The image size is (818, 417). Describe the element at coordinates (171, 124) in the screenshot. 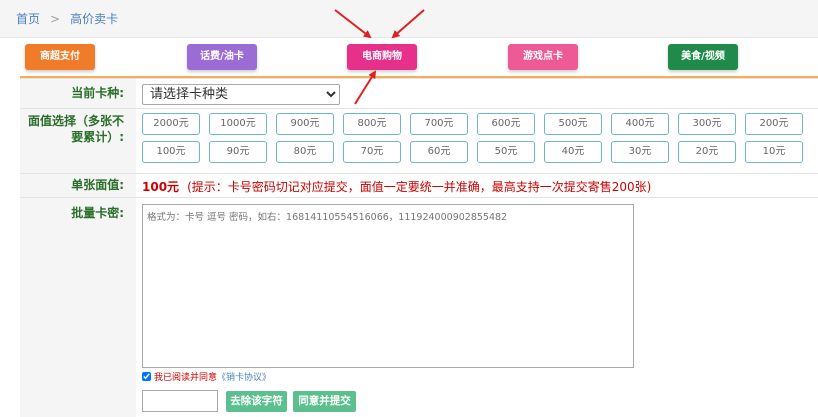

I see `denomination-button: 2000元` at that location.